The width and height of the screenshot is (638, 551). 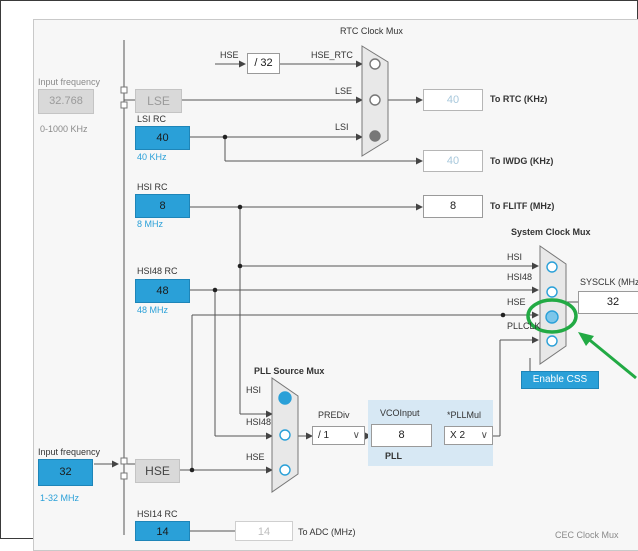 I want to click on system-clock-mux-title: System Clock Mux, so click(x=551, y=232).